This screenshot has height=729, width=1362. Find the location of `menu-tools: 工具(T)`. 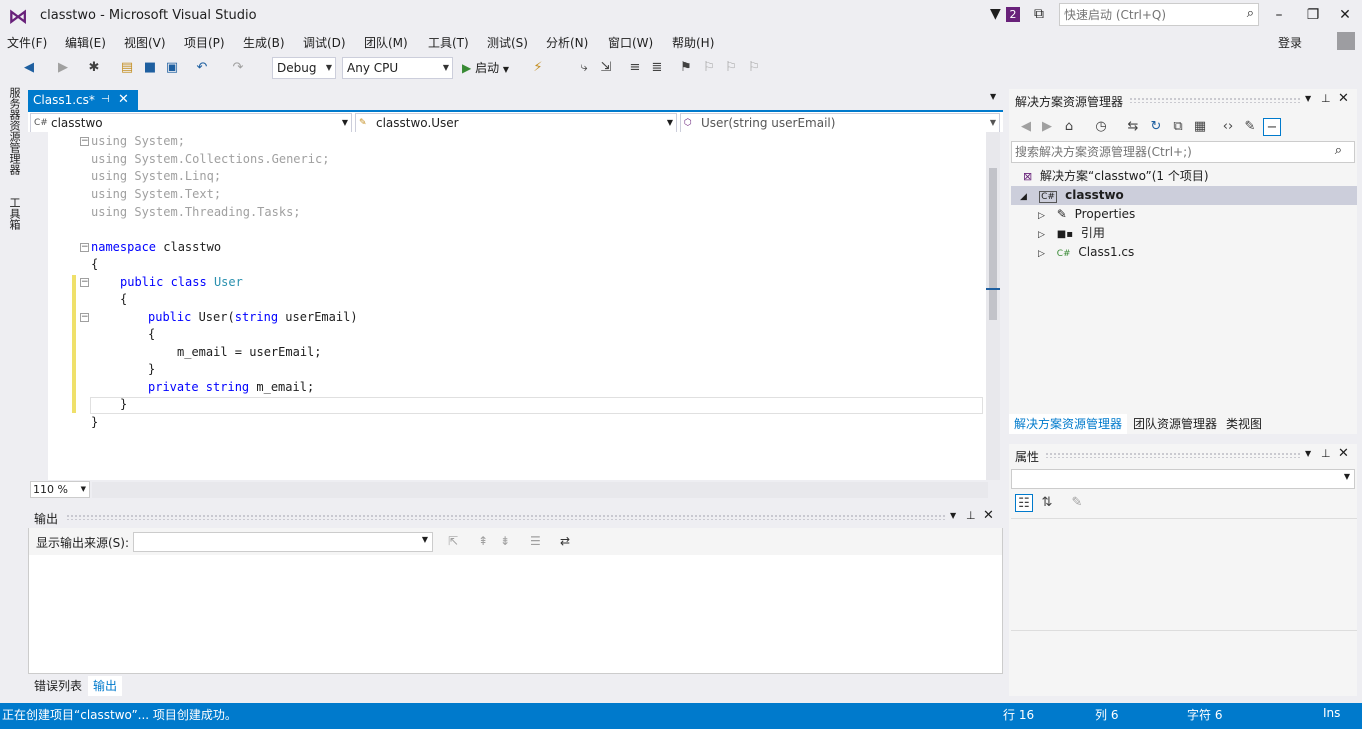

menu-tools: 工具(T) is located at coordinates (448, 42).